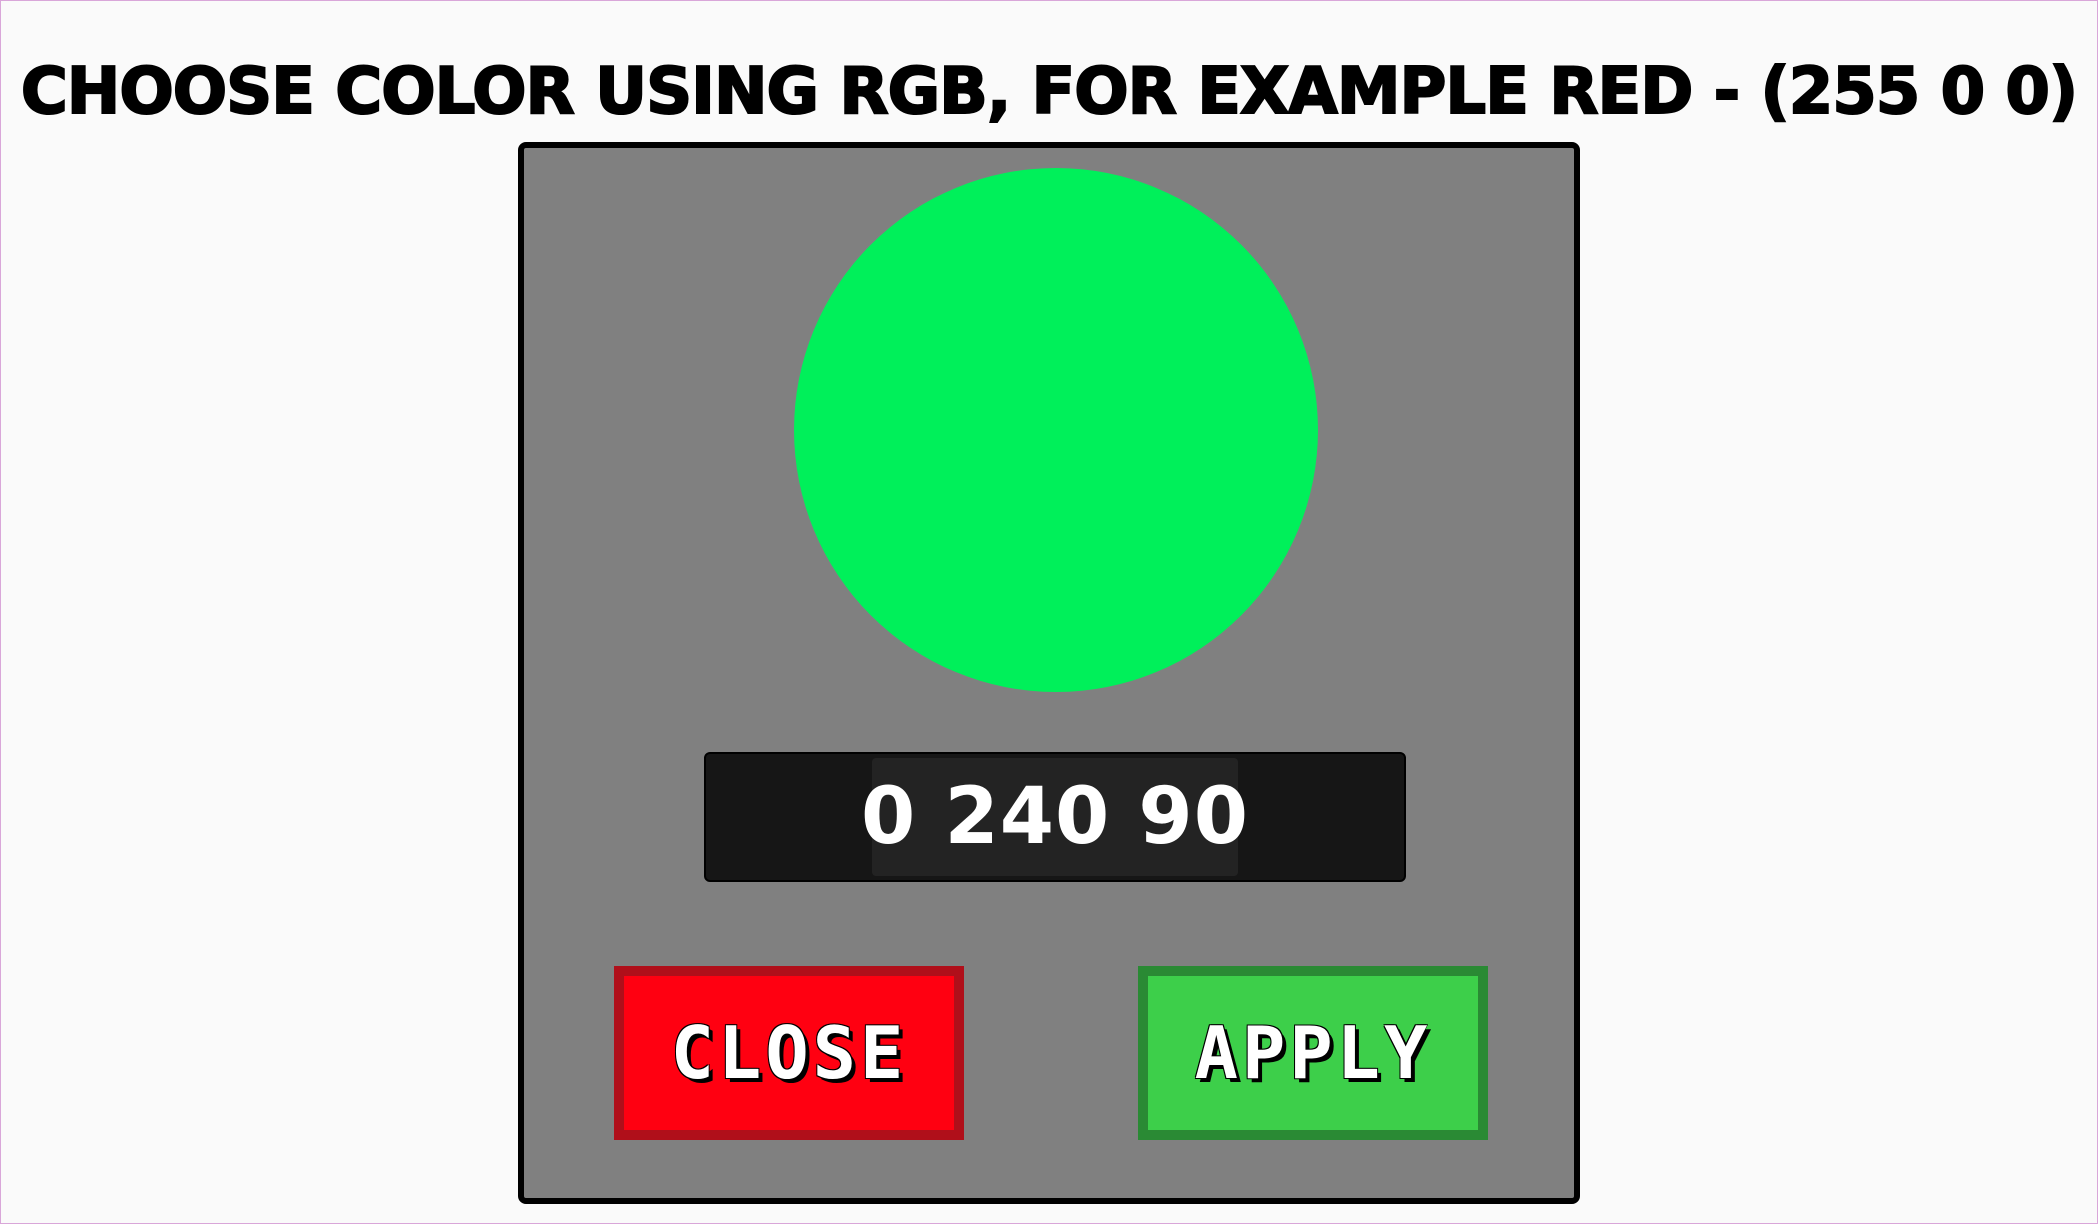 This screenshot has width=2098, height=1224. I want to click on rgb-input-value: 0 240 90, so click(1055, 817).